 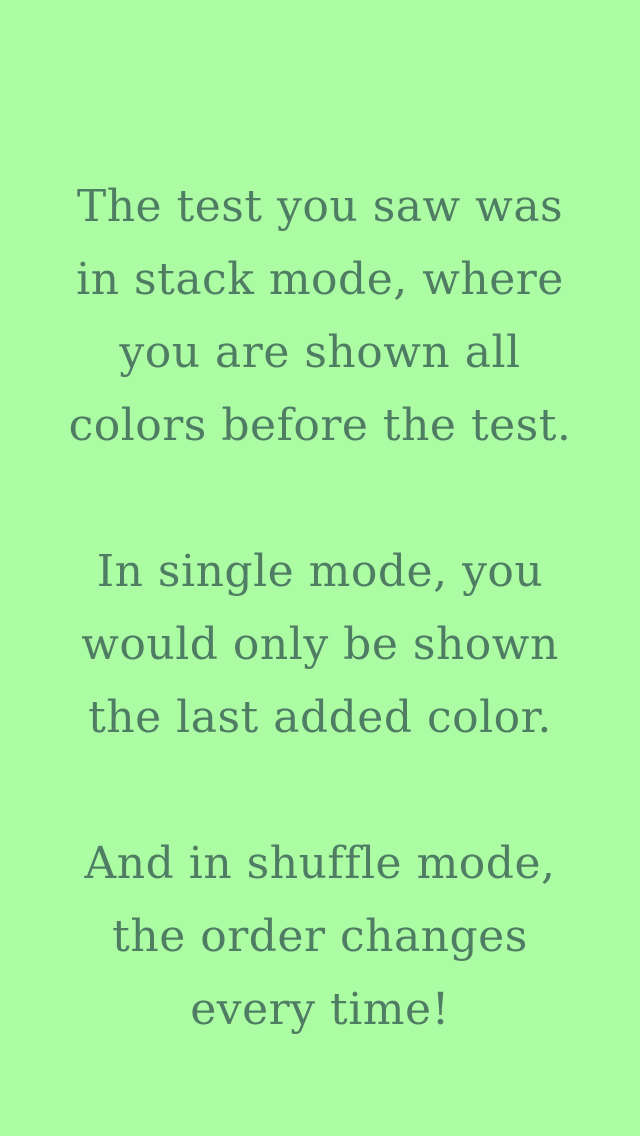 I want to click on text-line: in stack mode, where, so click(x=320, y=279).